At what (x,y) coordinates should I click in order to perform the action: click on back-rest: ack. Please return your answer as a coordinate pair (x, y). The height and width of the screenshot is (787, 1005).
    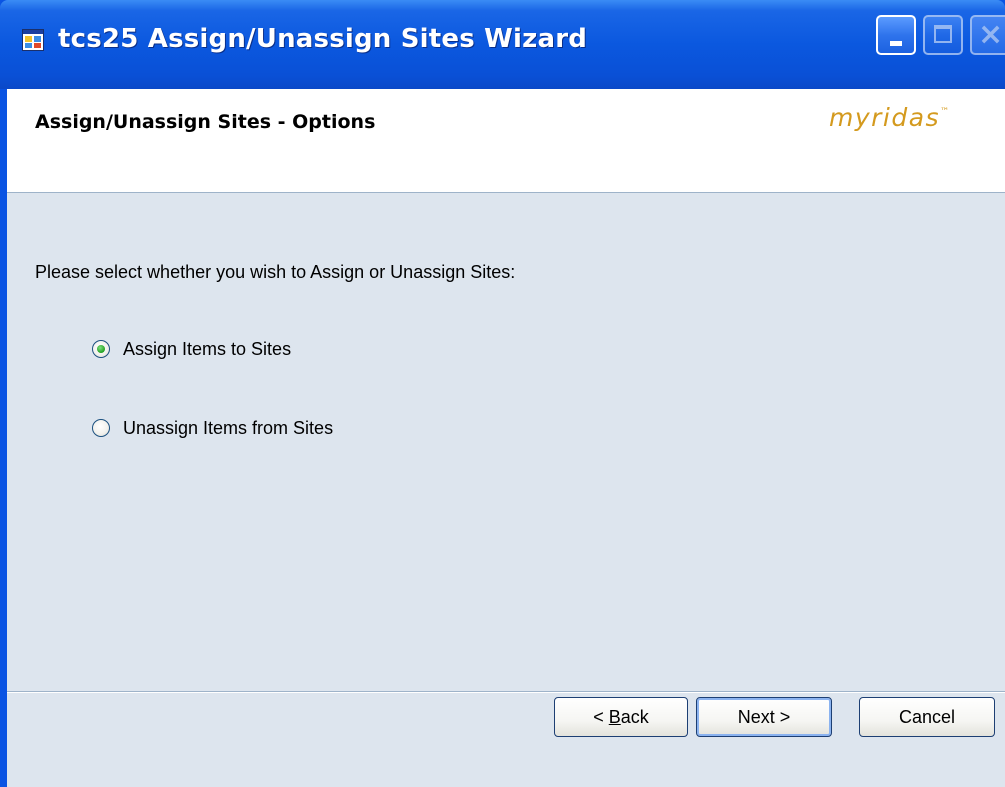
    Looking at the image, I should click on (634, 716).